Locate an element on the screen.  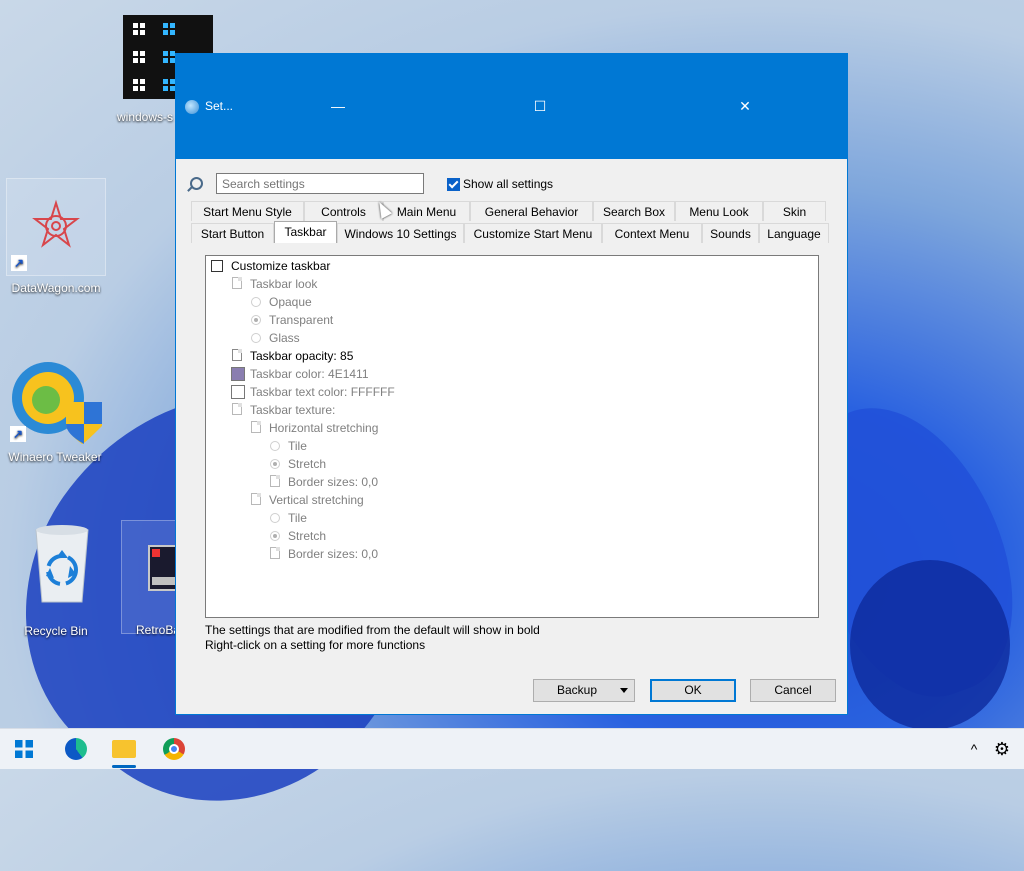
search-icon is located at coordinates (196, 183).